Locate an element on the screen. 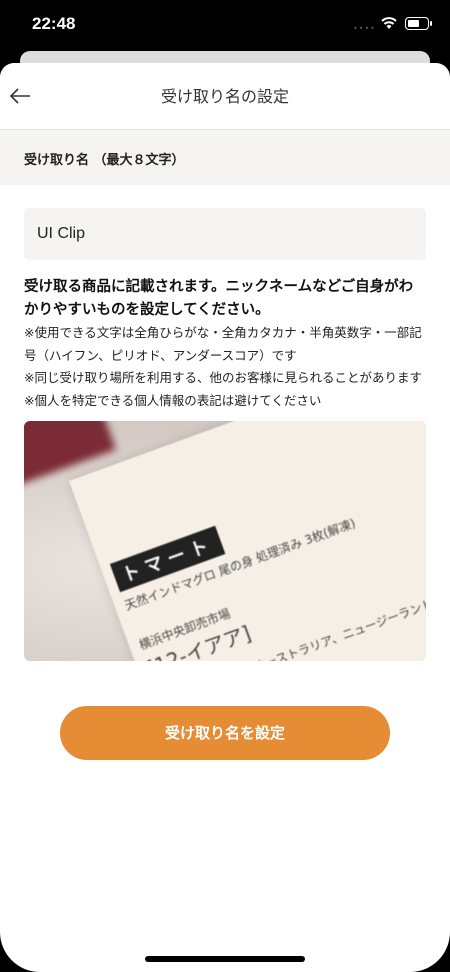 The width and height of the screenshot is (450, 972). status-bar: 22:48 •••• is located at coordinates (225, 25).